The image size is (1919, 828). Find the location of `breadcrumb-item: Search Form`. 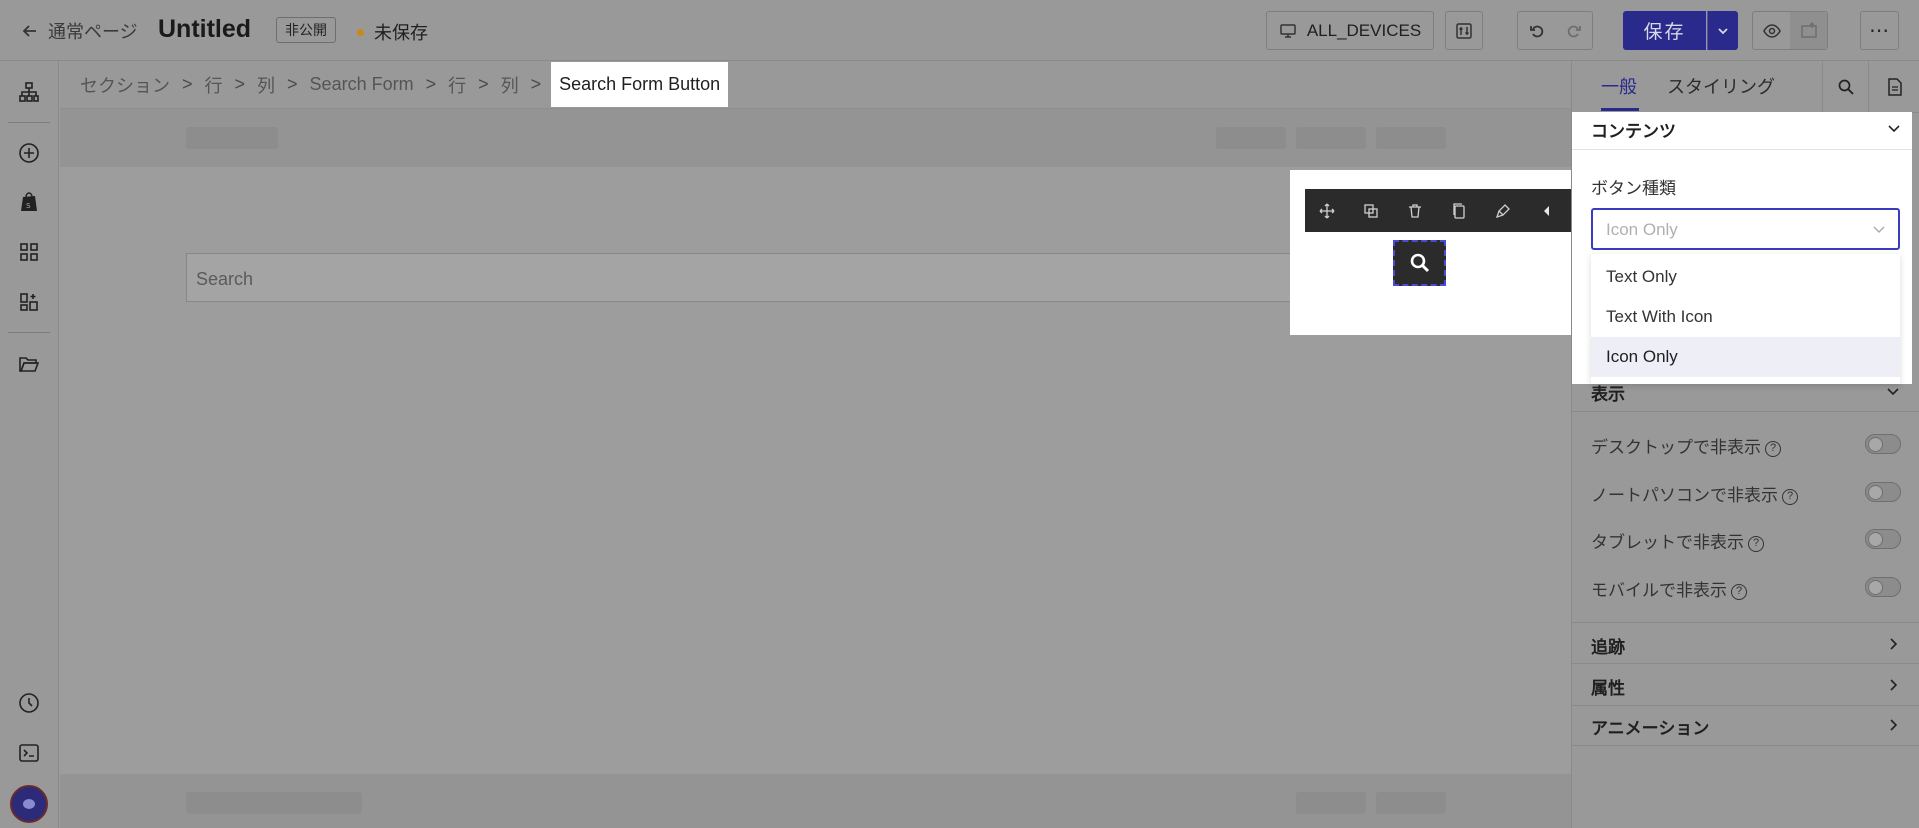

breadcrumb-item: Search Form is located at coordinates (362, 84).